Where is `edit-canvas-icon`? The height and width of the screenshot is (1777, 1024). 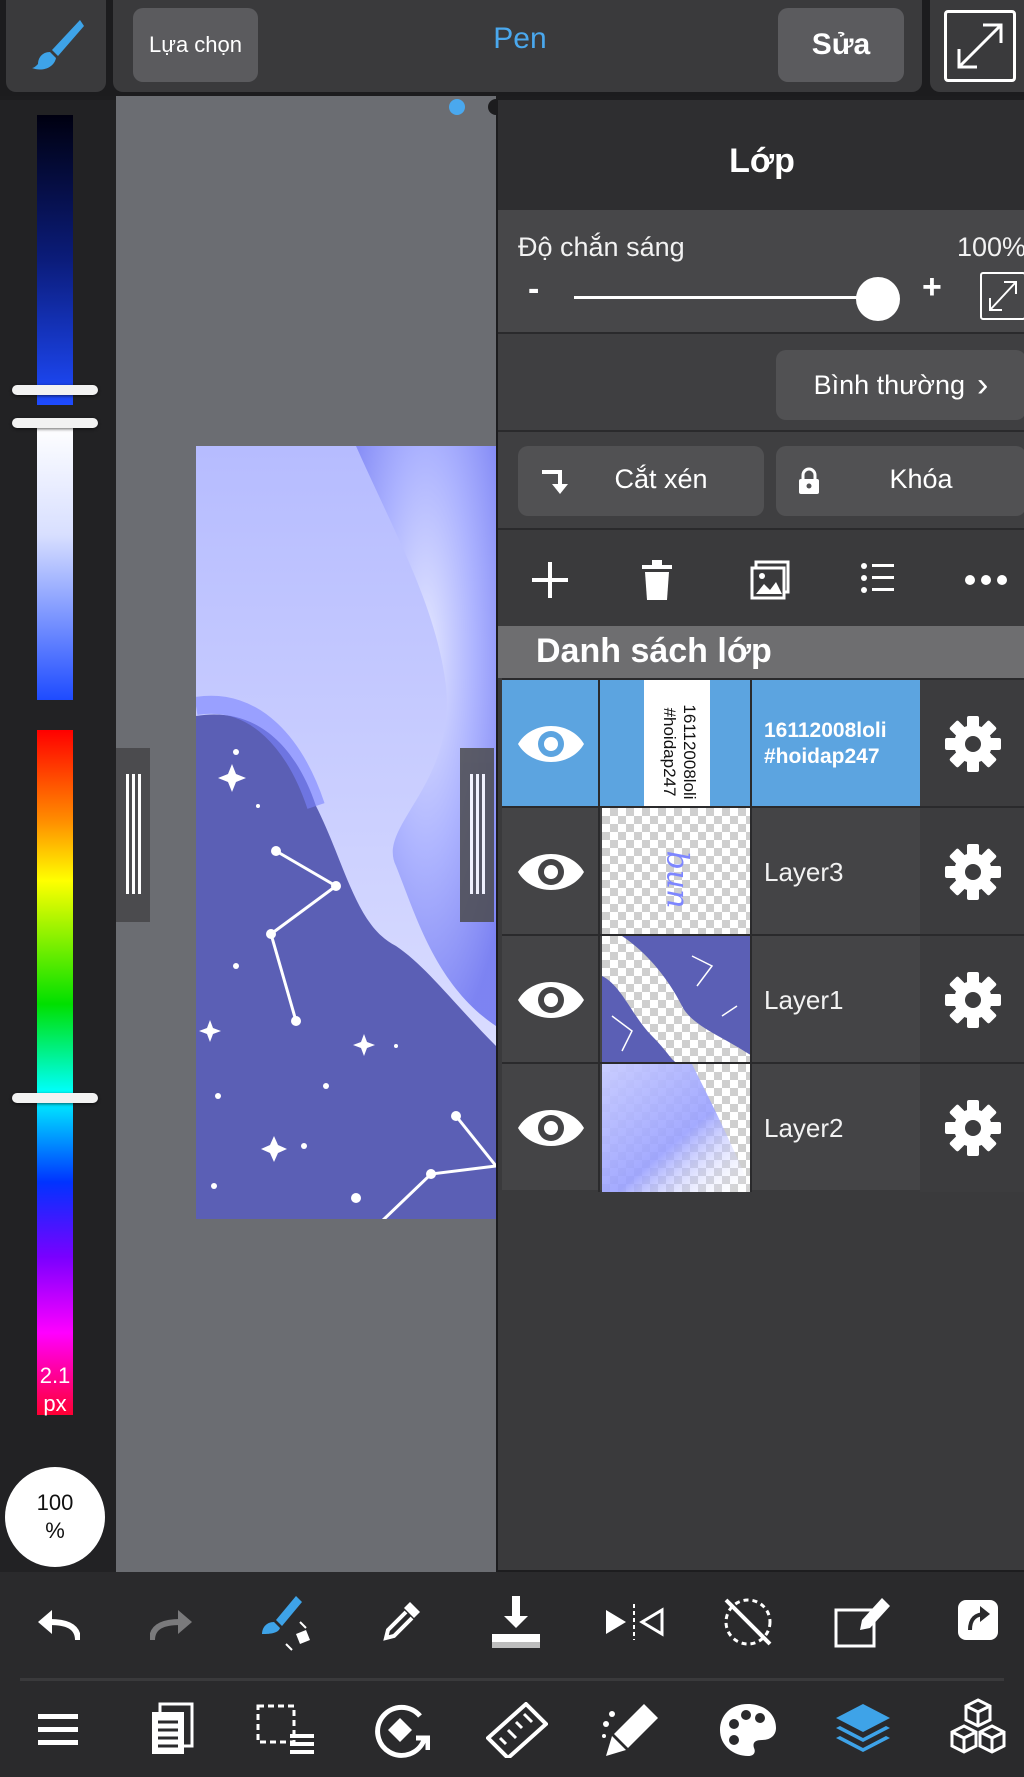
edit-canvas-icon is located at coordinates (862, 1622).